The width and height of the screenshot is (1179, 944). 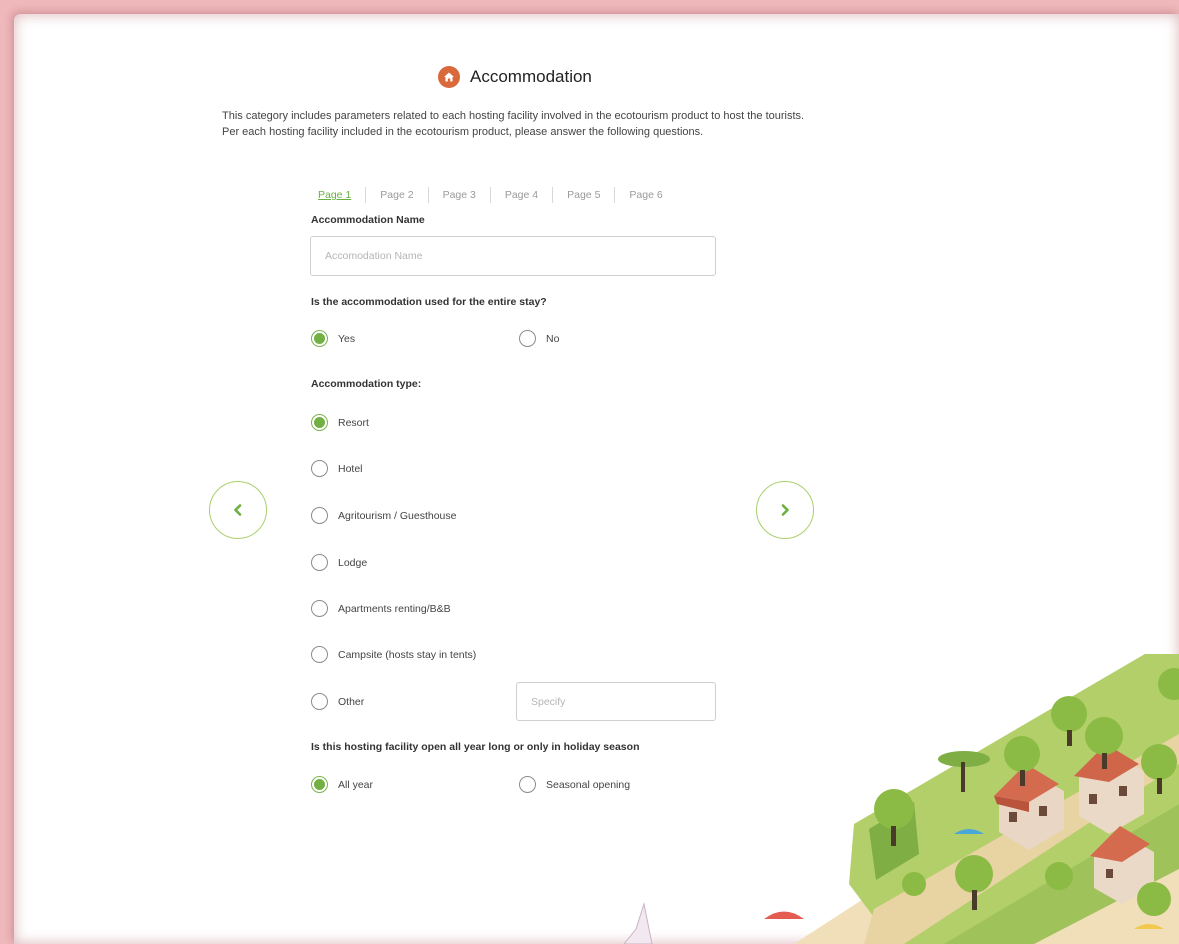 I want to click on radio-label: All year, so click(x=356, y=784).